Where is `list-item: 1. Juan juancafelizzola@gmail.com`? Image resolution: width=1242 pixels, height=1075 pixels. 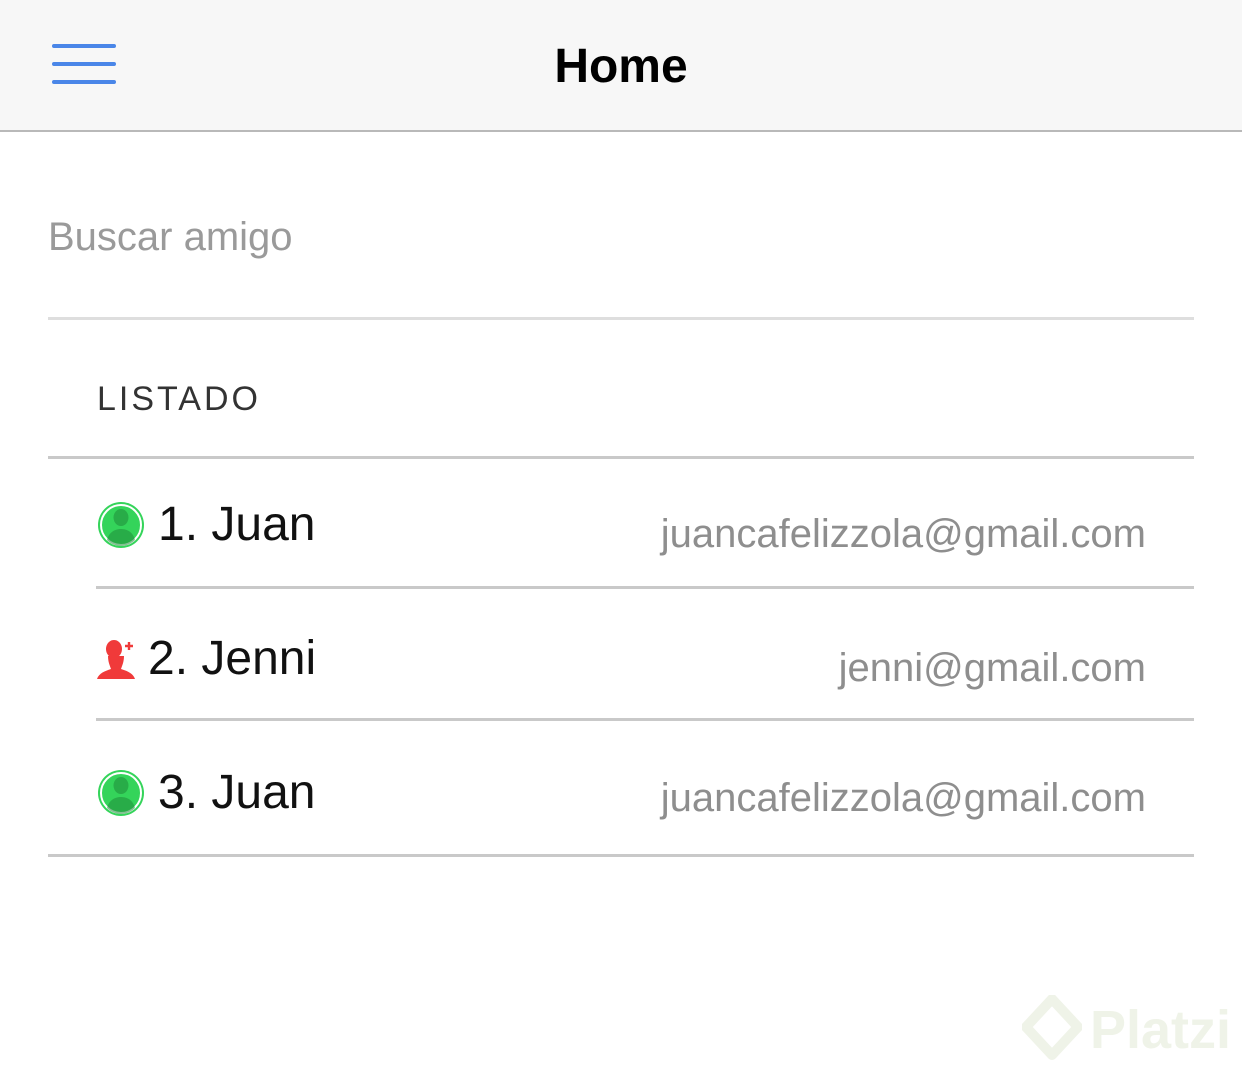
list-item: 1. Juan juancafelizzola@gmail.com is located at coordinates (645, 524).